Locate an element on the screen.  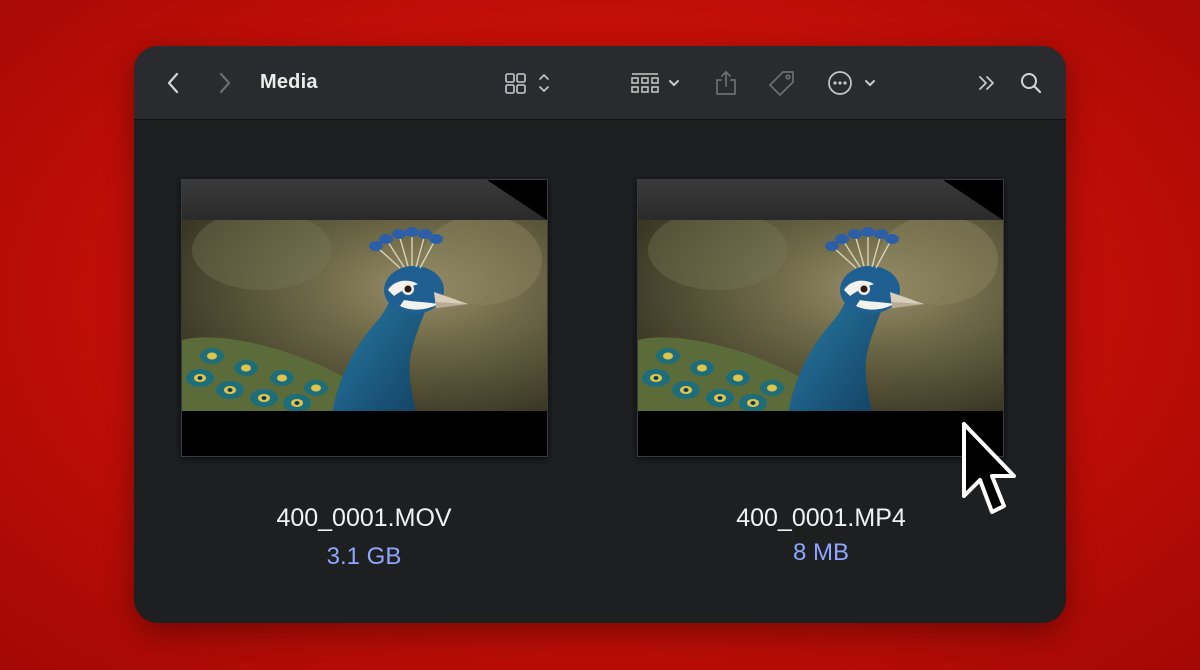
window-title: Media is located at coordinates (289, 82).